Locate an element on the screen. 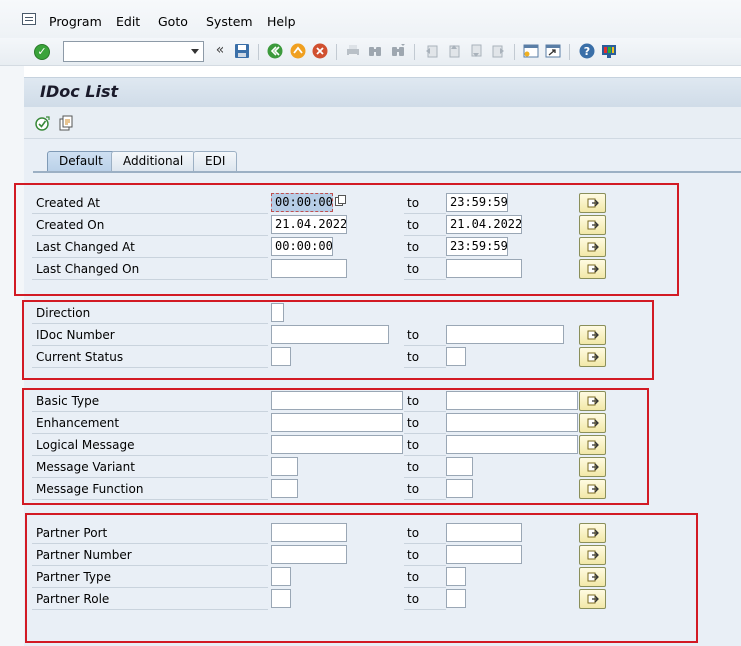  tab-additional: Additional is located at coordinates (153, 161).